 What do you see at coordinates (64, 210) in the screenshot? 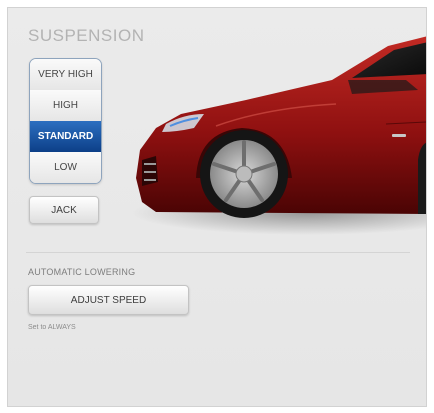
I see `jack-button: JACK` at bounding box center [64, 210].